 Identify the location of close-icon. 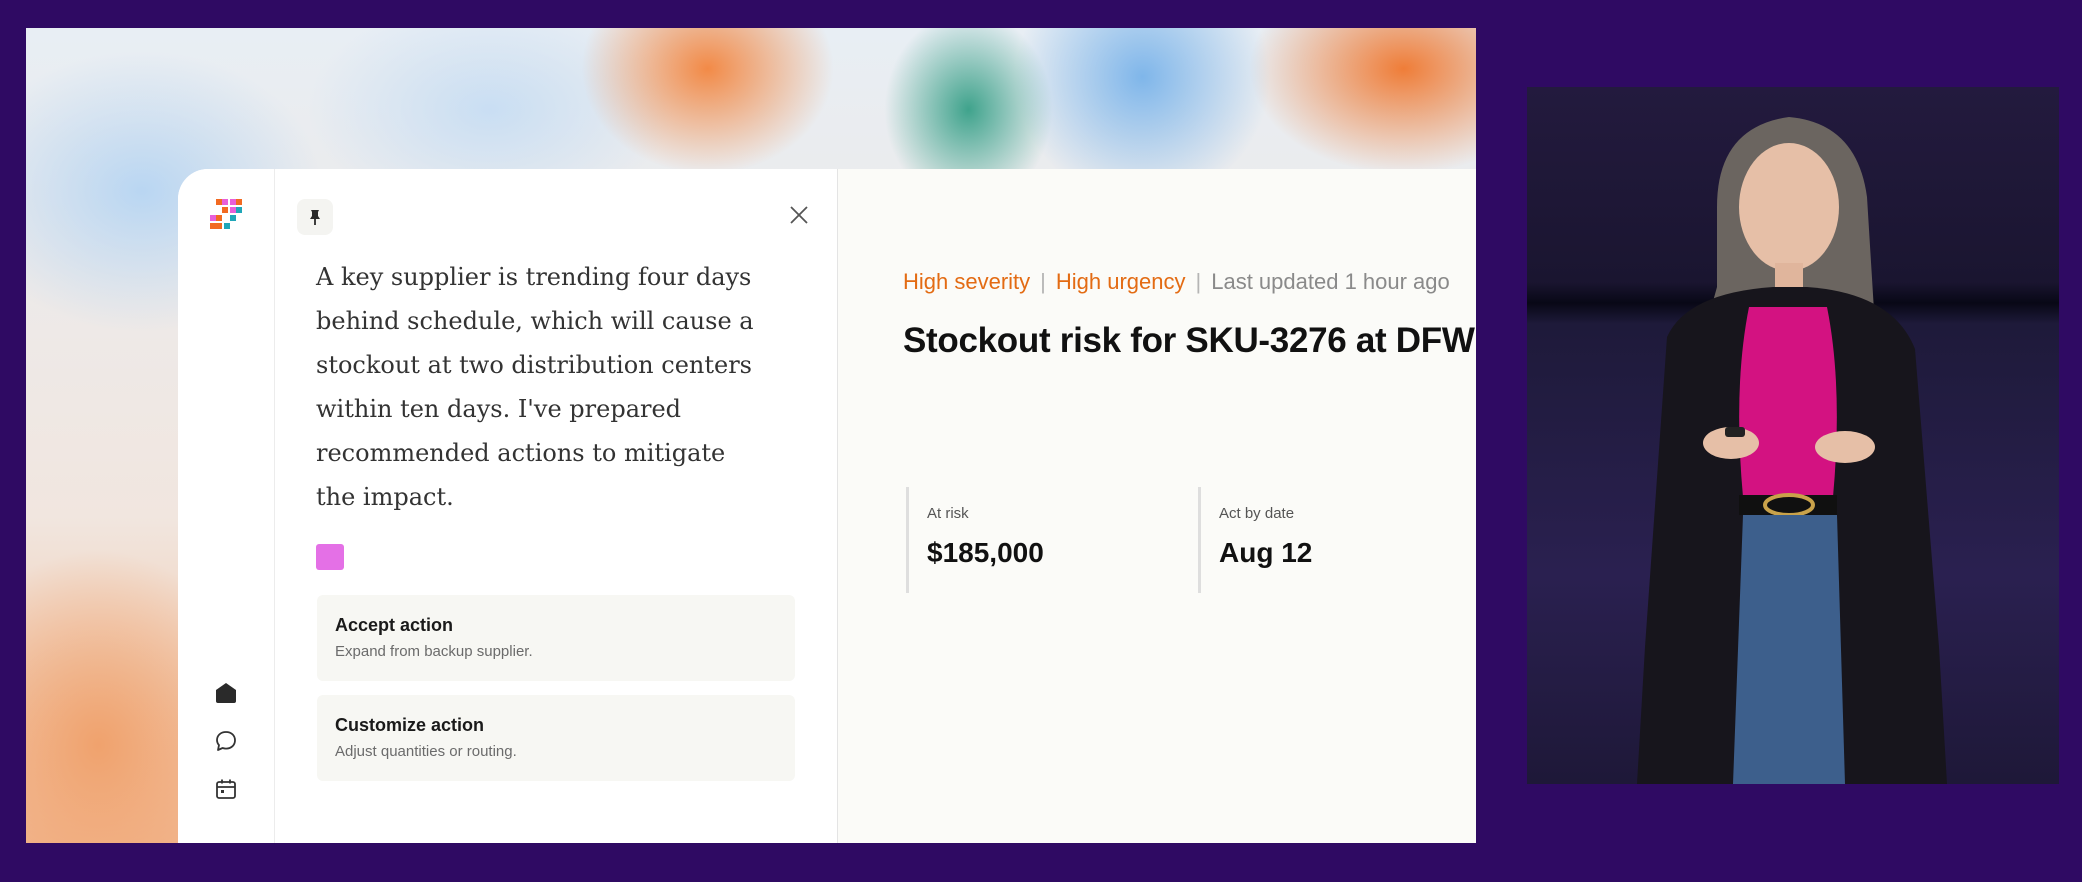
(799, 215).